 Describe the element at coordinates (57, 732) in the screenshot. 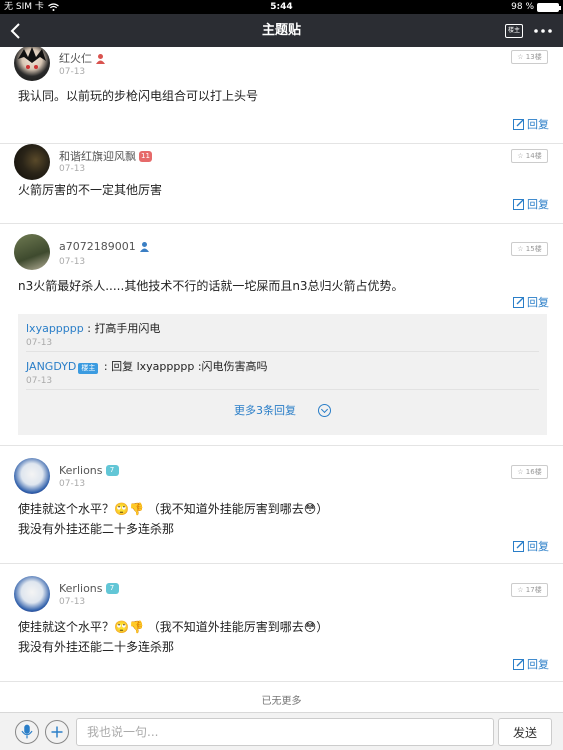

I see `plus-icon` at that location.